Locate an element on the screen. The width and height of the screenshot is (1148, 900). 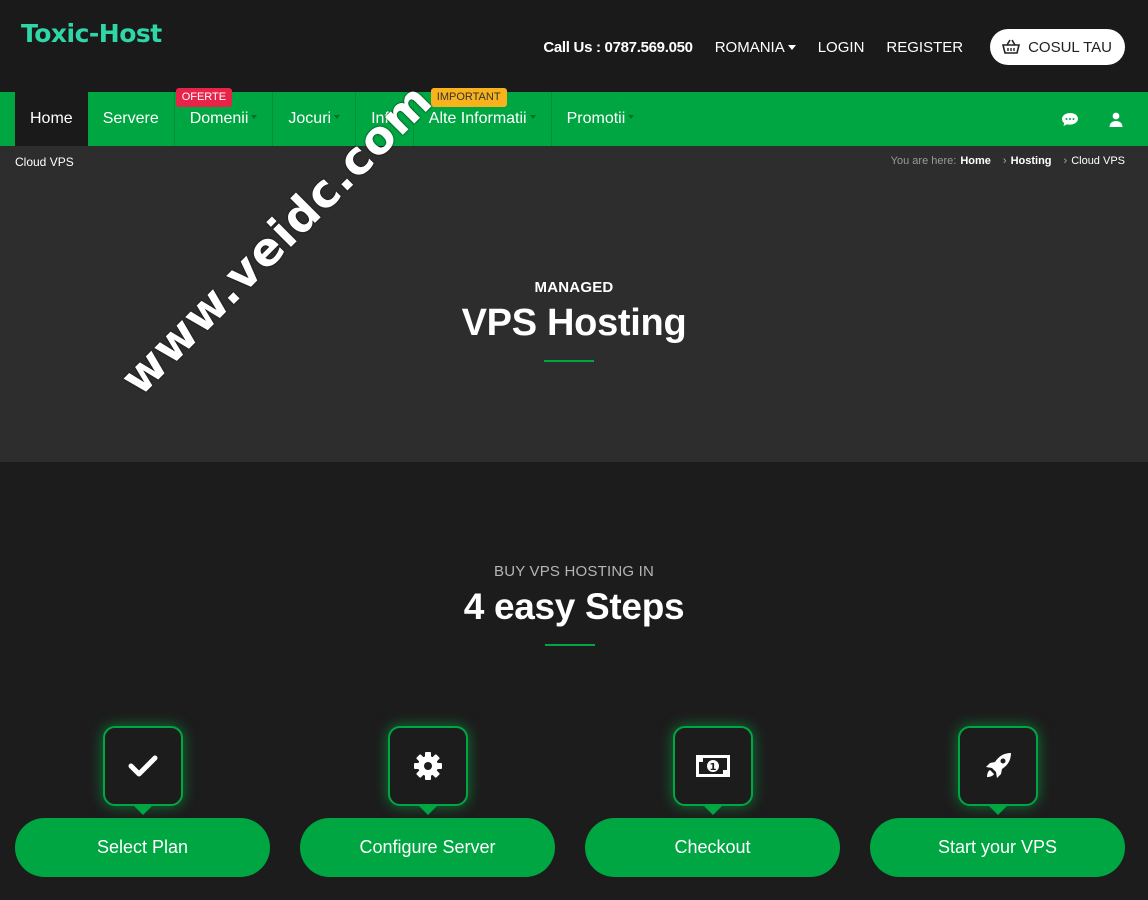
nav-item-promotii: Promotii is located at coordinates (601, 119).